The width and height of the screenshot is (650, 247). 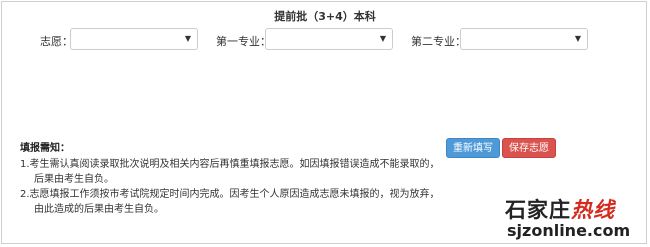 I want to click on volunteer-label: 志愿：, so click(x=56, y=41).